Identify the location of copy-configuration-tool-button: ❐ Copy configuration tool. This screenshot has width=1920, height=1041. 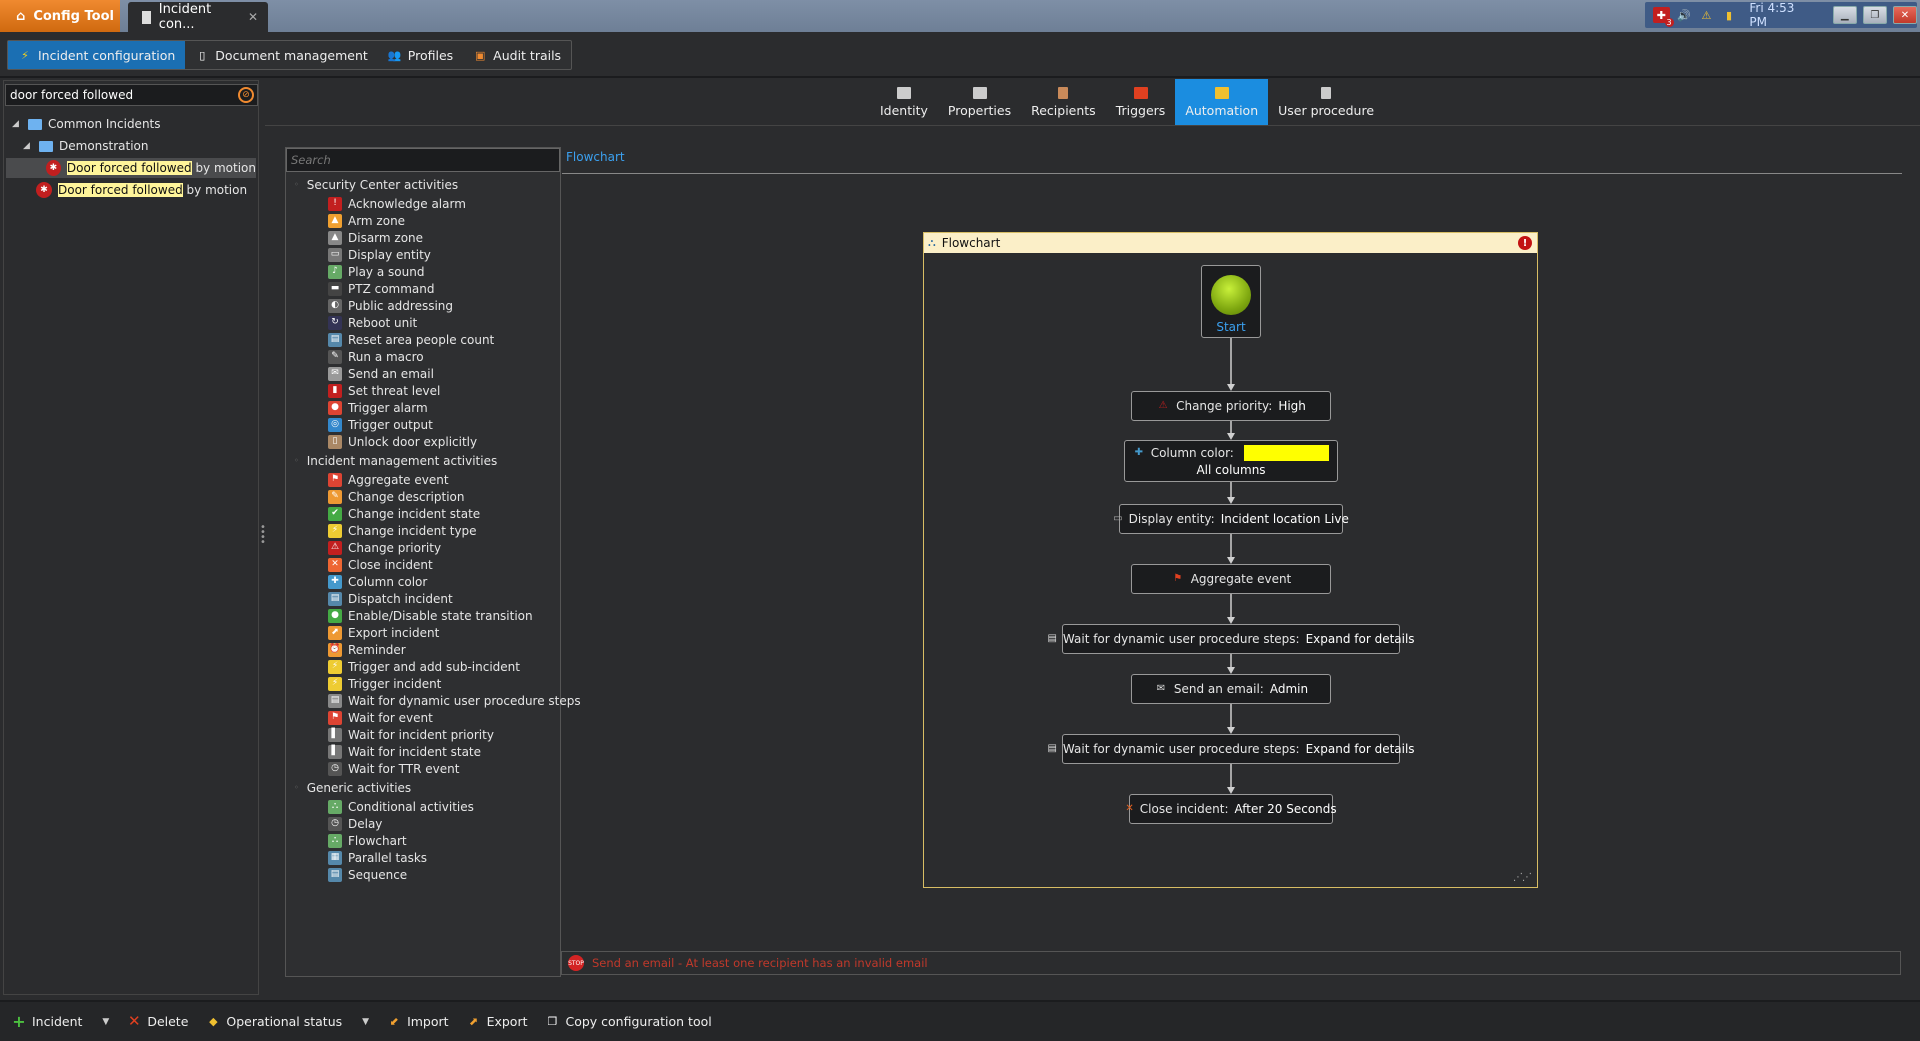
(628, 1021).